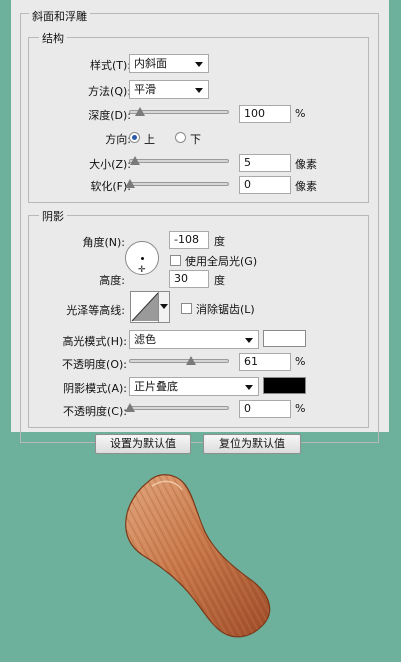 This screenshot has height=662, width=401. What do you see at coordinates (110, 164) in the screenshot?
I see `size-label: 大小(Z):` at bounding box center [110, 164].